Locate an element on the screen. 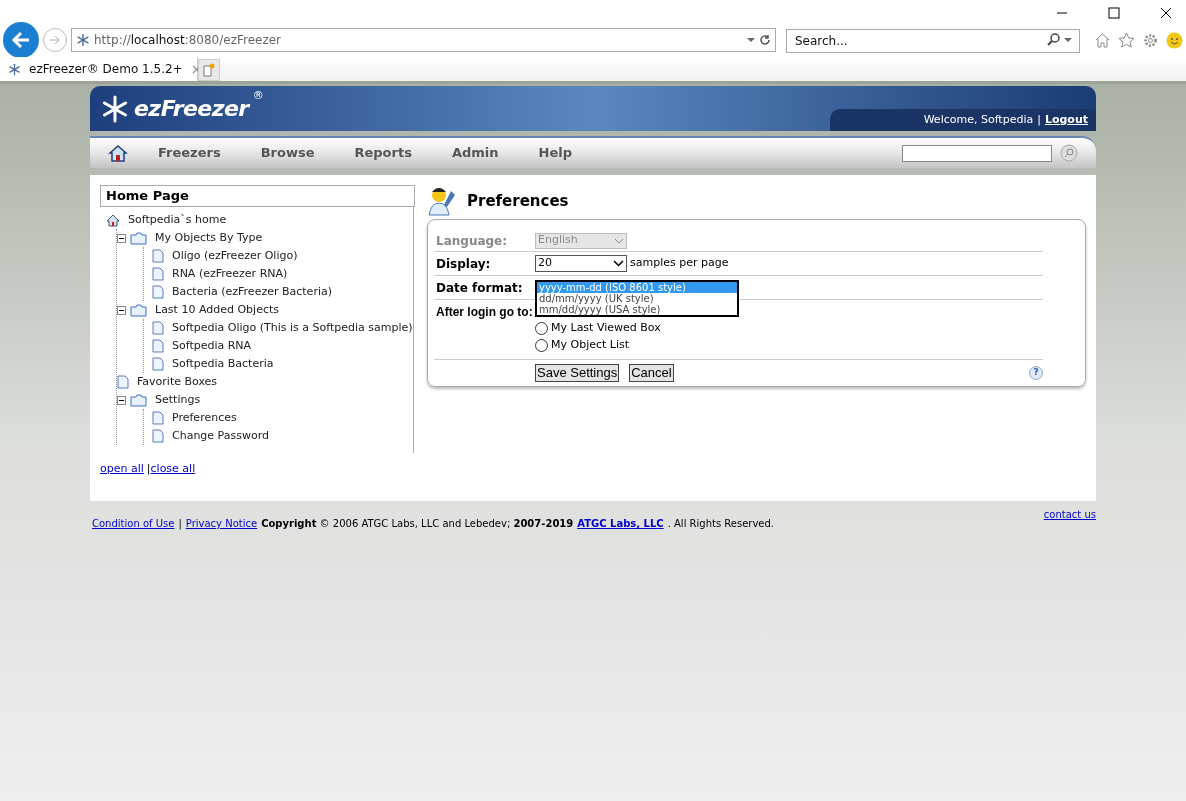 The image size is (1186, 801). field-label: Display: is located at coordinates (463, 264).